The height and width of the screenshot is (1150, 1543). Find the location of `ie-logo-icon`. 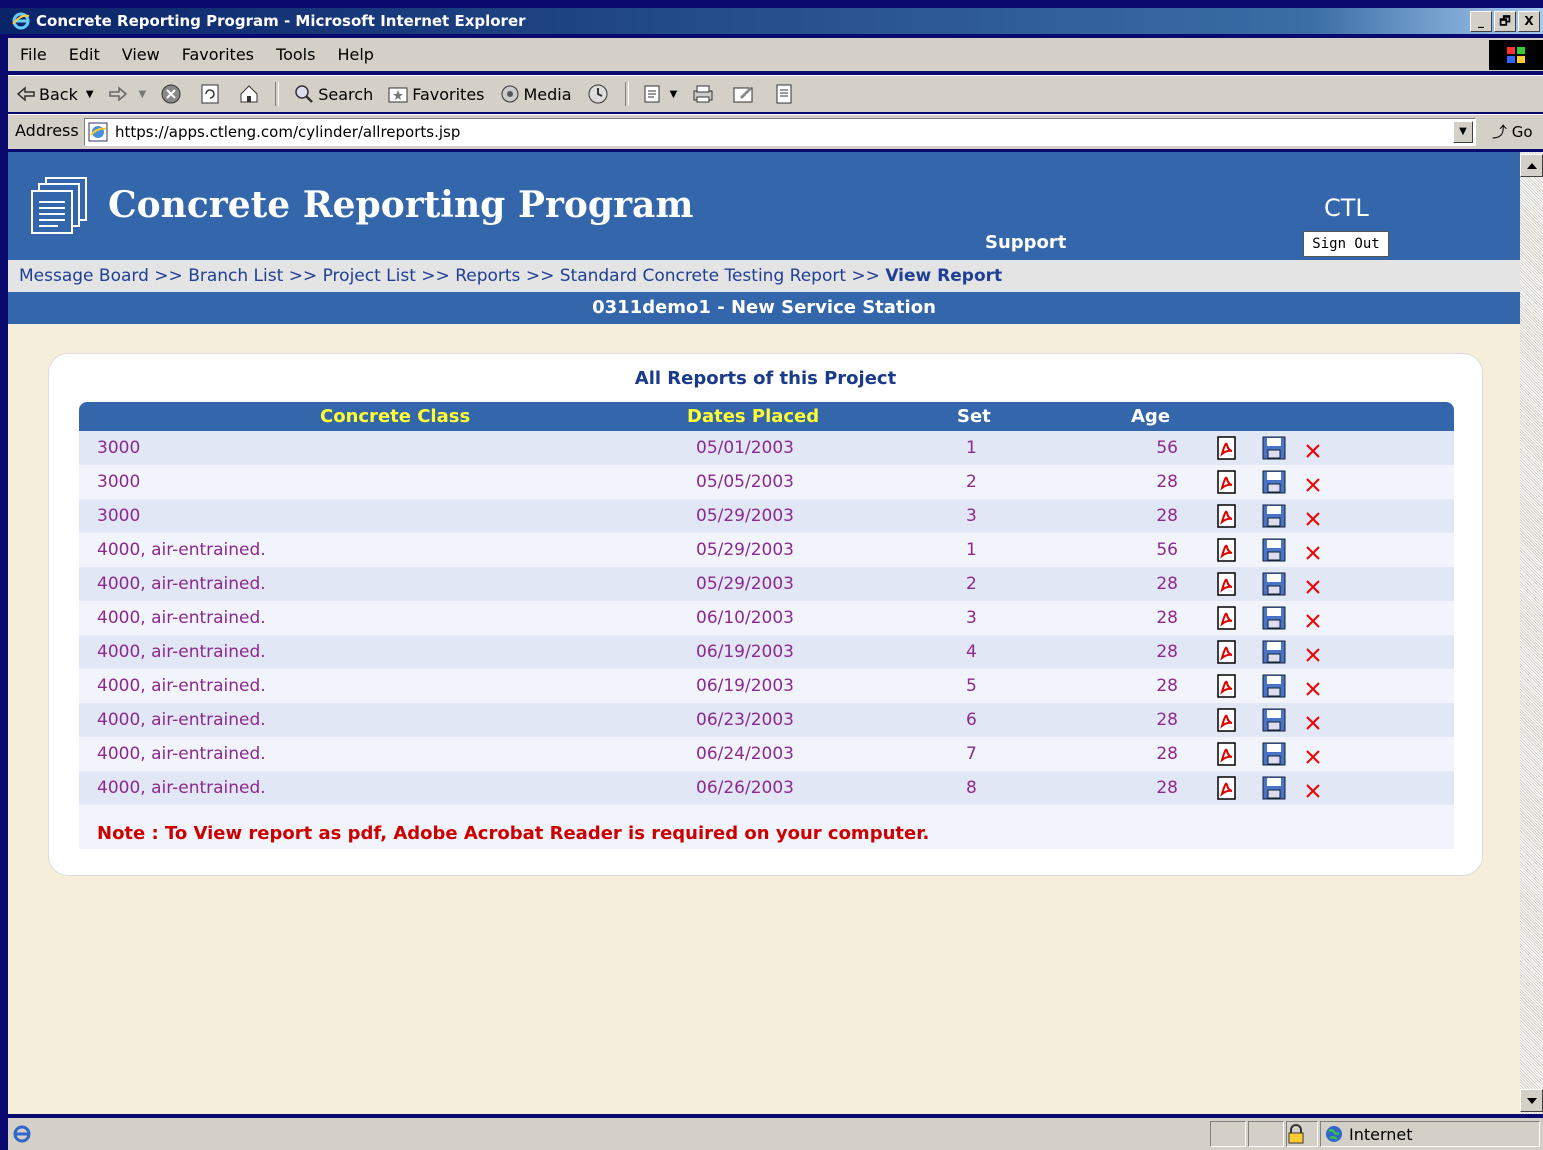

ie-logo-icon is located at coordinates (21, 21).